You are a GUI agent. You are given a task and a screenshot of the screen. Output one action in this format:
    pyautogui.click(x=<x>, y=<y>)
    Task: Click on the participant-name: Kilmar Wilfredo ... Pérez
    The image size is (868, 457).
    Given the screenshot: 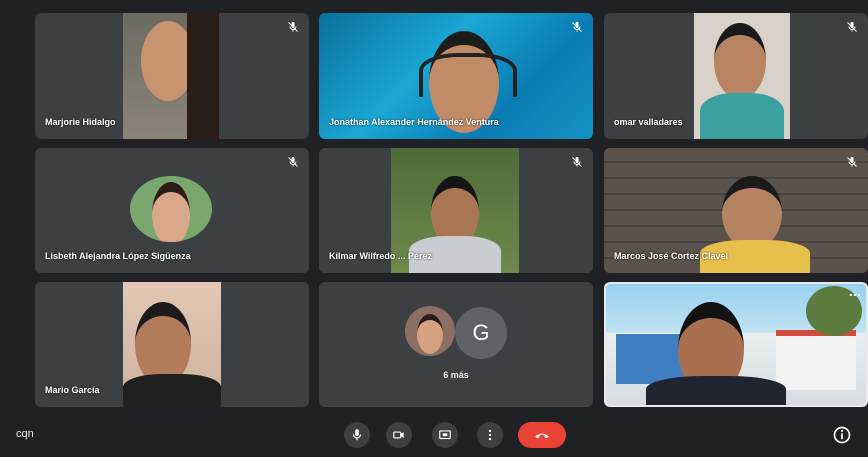 What is the action you would take?
    pyautogui.click(x=380, y=256)
    